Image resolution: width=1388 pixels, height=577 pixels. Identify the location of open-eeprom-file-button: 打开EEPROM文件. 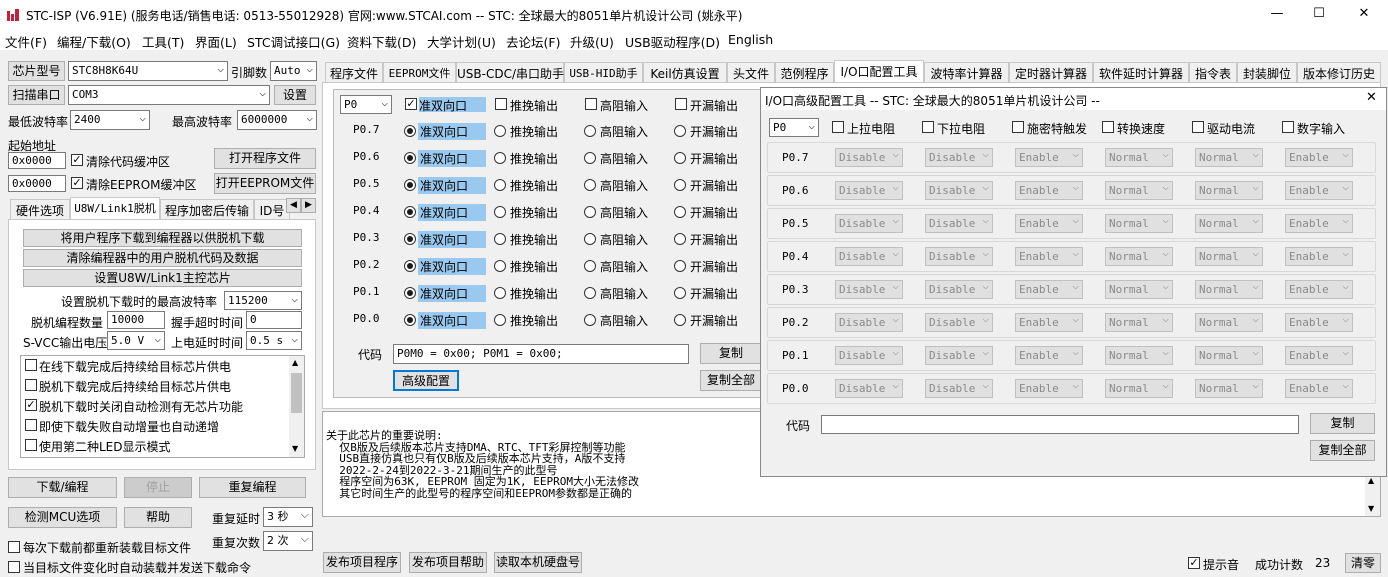
(265, 183).